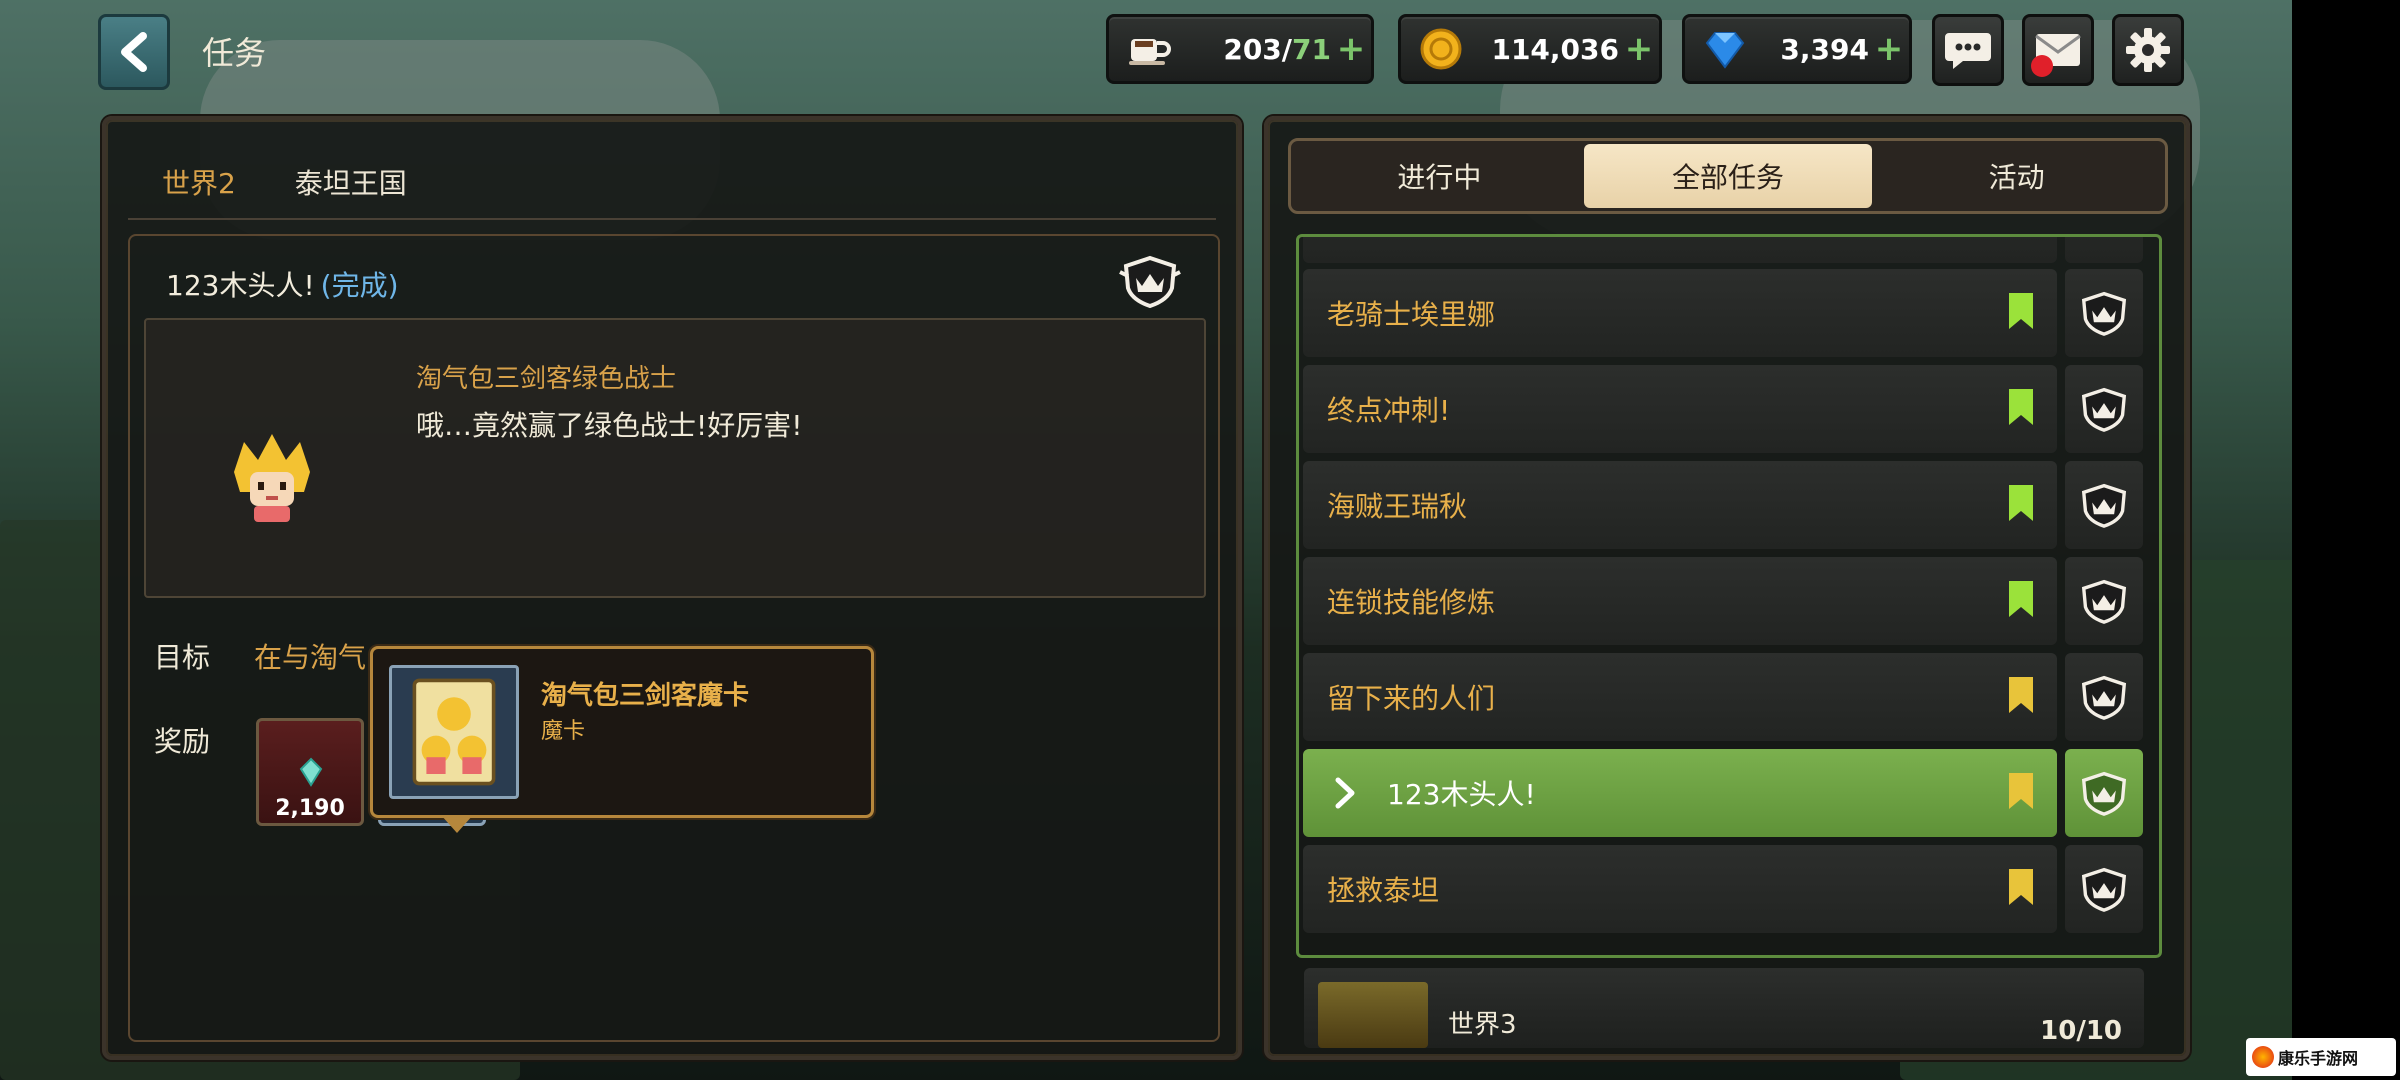 The image size is (2400, 1080). Describe the element at coordinates (310, 657) in the screenshot. I see `goal-text: 在与淘气` at that location.